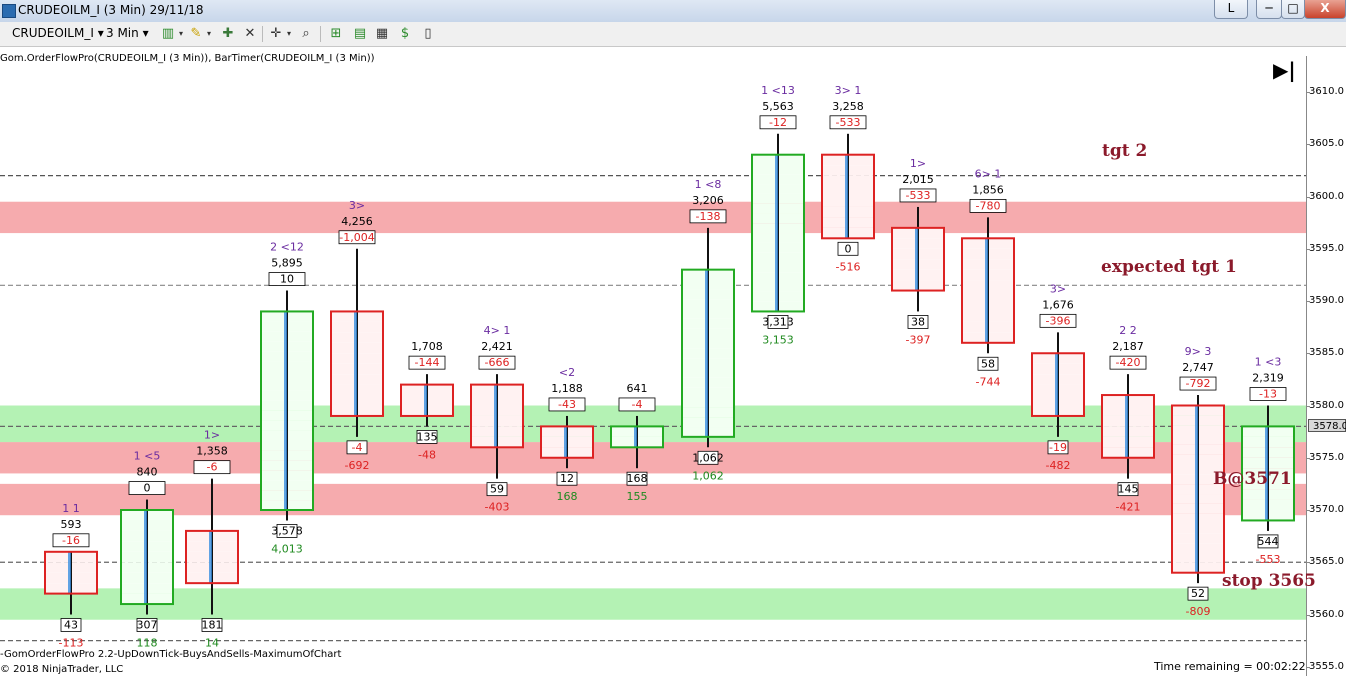 This screenshot has height=676, width=1346. What do you see at coordinates (918, 321) in the screenshot?
I see `bar-summary-label: 38` at bounding box center [918, 321].